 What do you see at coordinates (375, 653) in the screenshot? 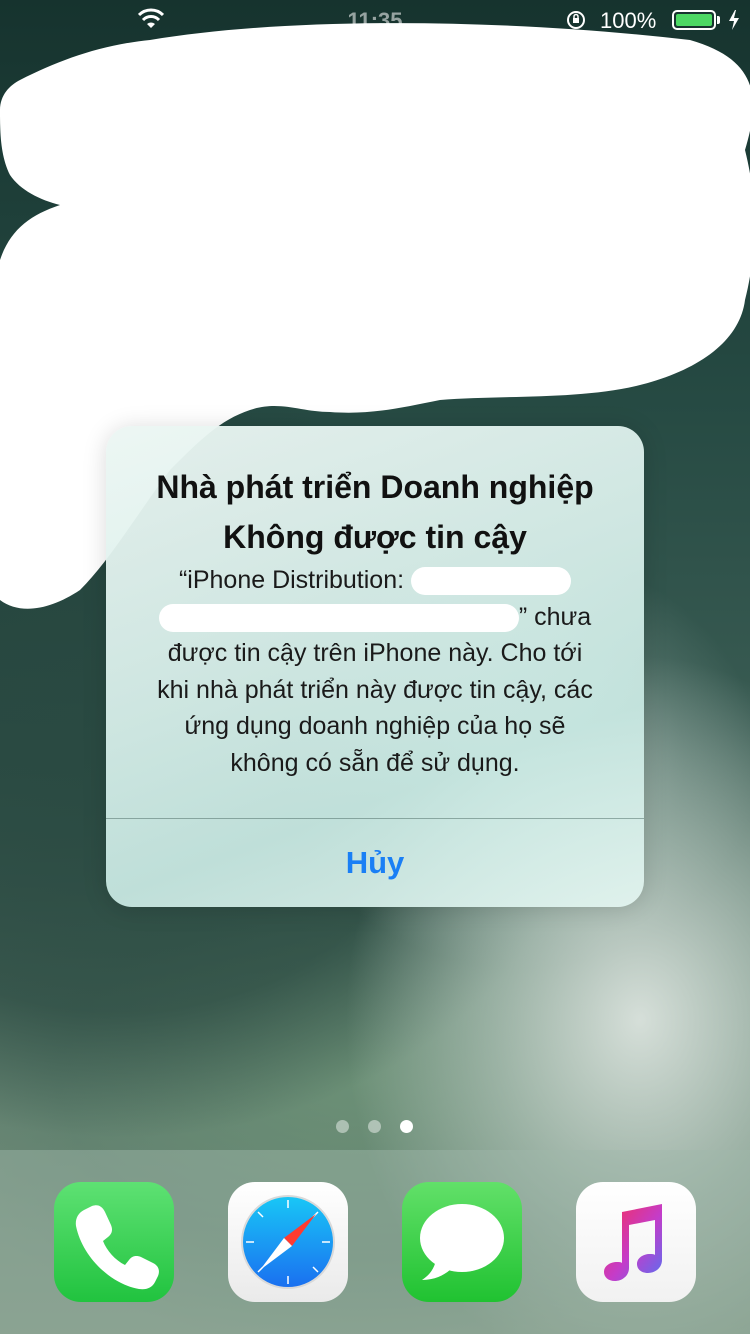
I see `message-line3: được tin cậy trên iPhone này. Cho tới` at bounding box center [375, 653].